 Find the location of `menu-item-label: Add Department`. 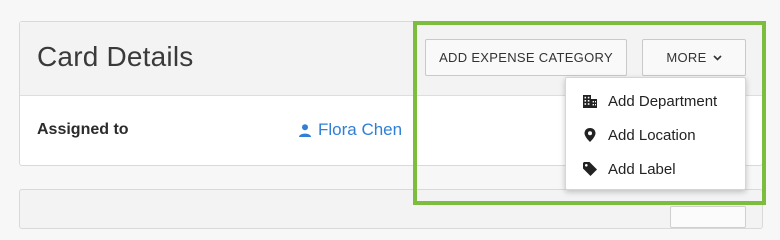

menu-item-label: Add Department is located at coordinates (663, 101).